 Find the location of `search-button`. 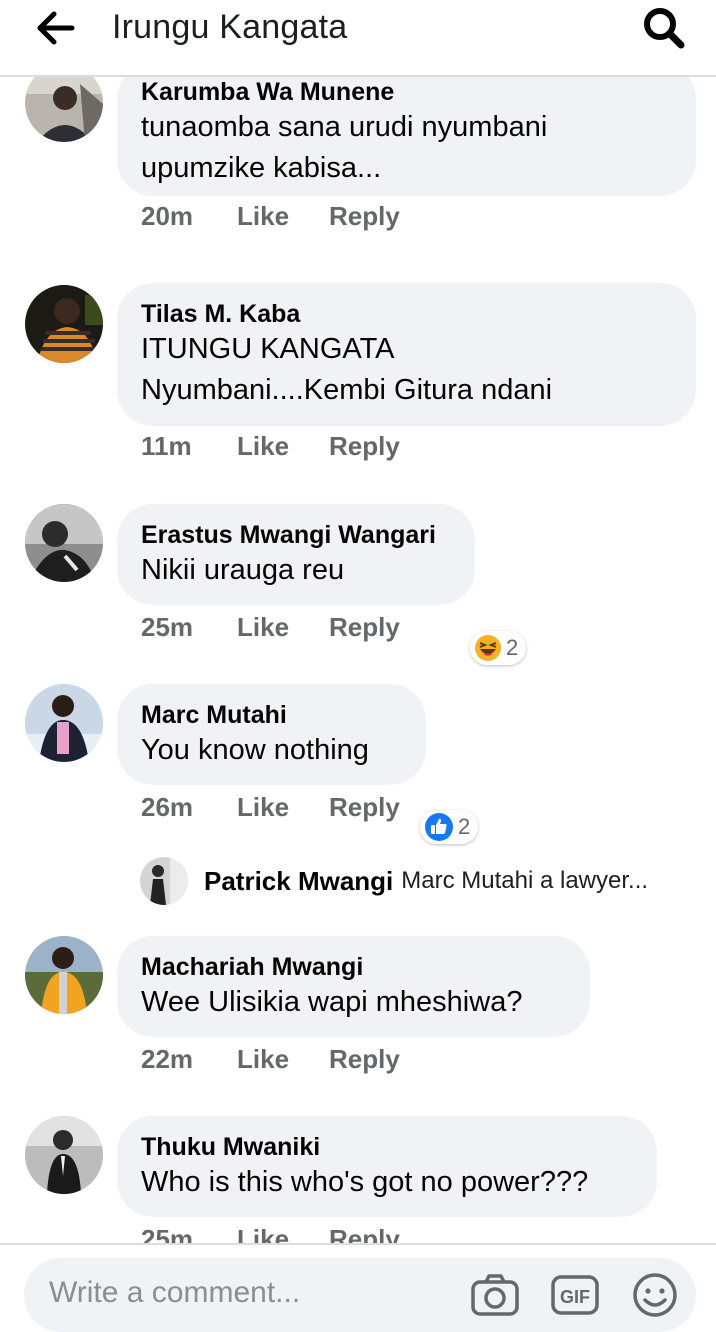

search-button is located at coordinates (665, 27).